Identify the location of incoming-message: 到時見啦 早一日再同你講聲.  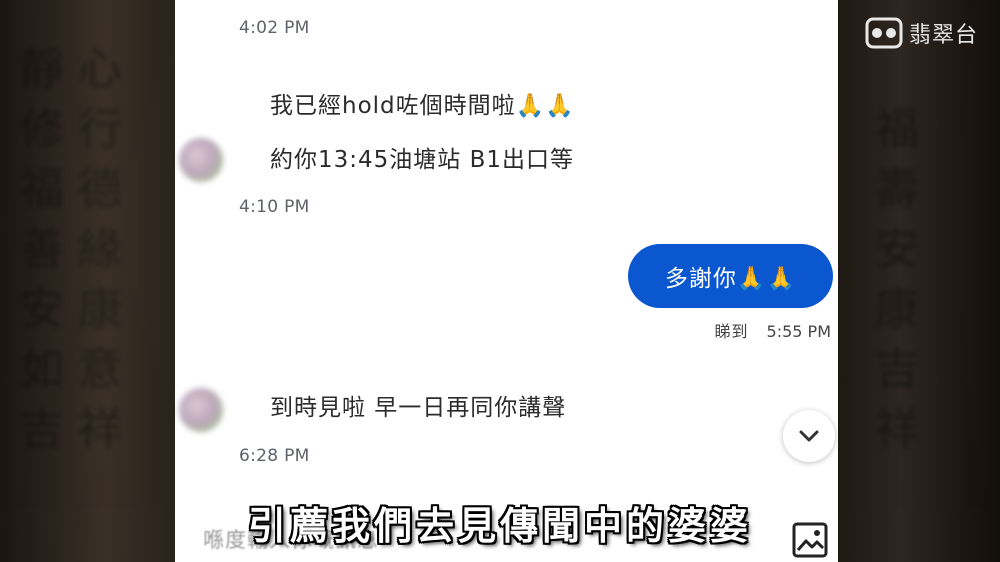
(418, 408).